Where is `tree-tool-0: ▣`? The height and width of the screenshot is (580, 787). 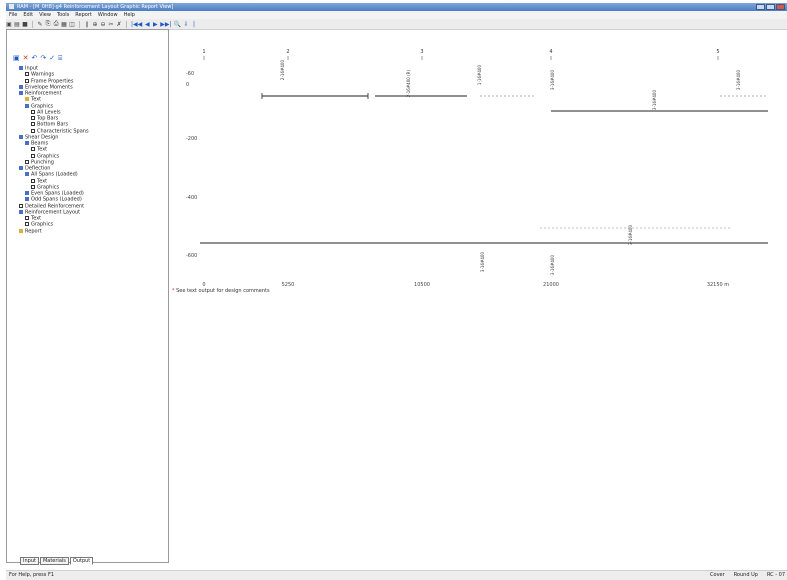
tree-tool-0: ▣ is located at coordinates (16, 58).